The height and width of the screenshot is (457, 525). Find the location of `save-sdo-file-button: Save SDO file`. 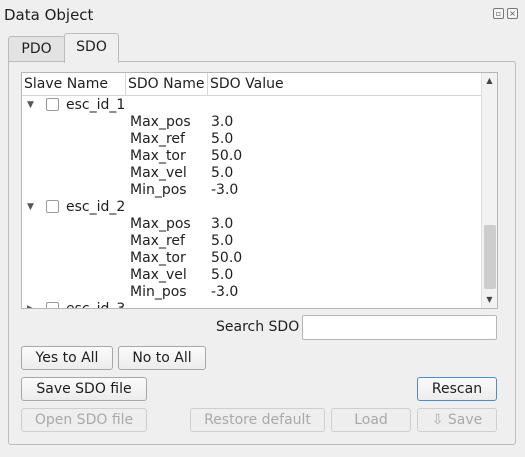

save-sdo-file-button: Save SDO file is located at coordinates (84, 389).